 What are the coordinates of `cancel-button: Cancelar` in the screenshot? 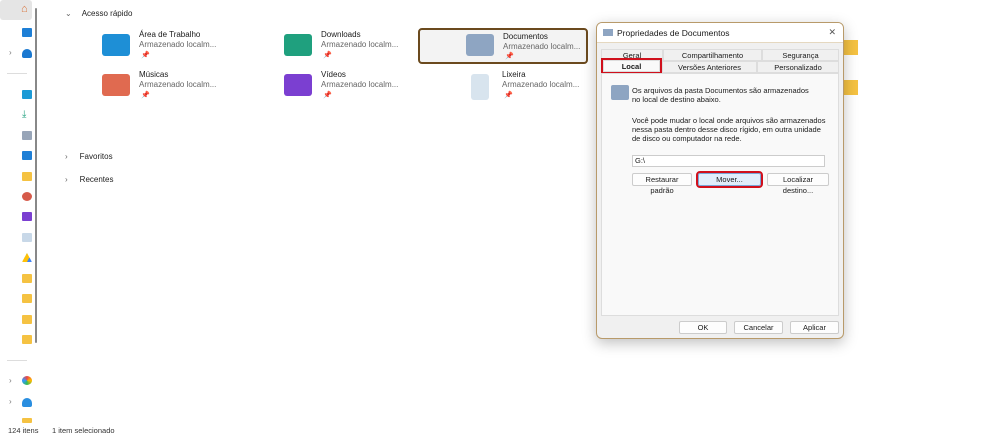 It's located at (758, 327).